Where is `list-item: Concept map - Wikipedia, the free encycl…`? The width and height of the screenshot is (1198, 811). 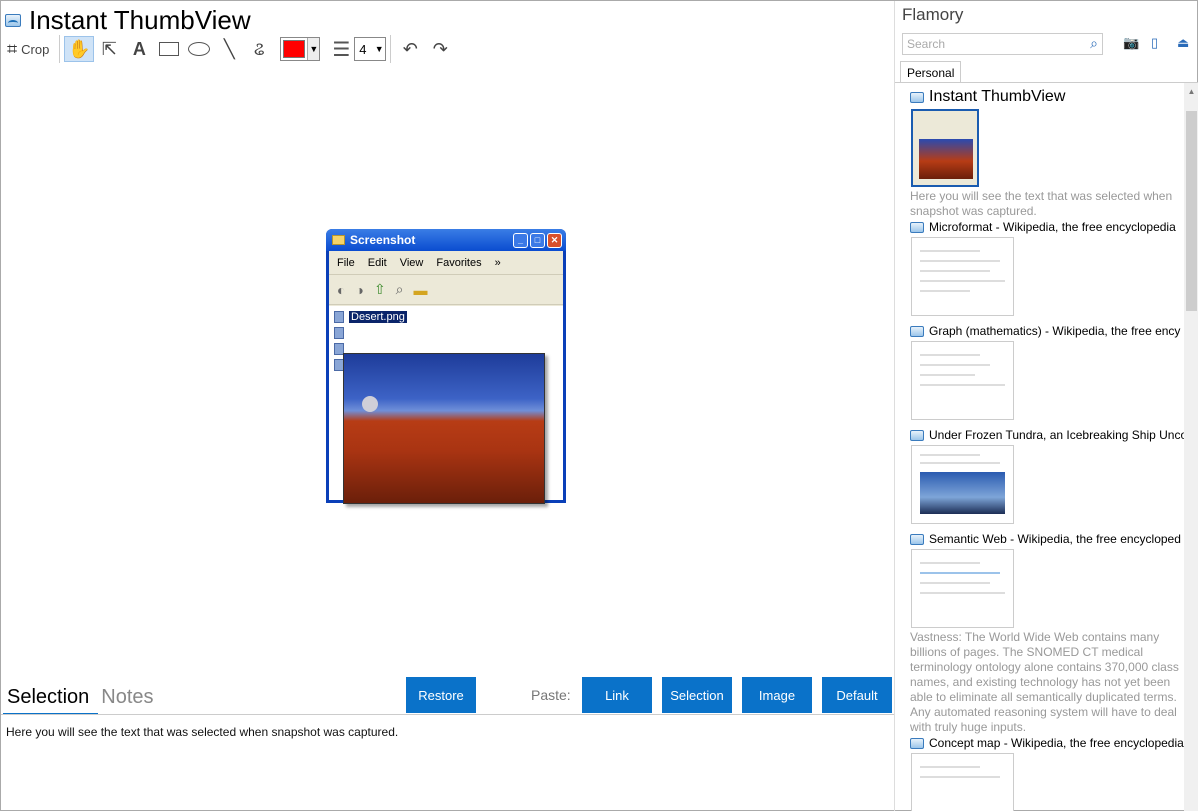
list-item: Concept map - Wikipedia, the free encycl… is located at coordinates (1047, 773).